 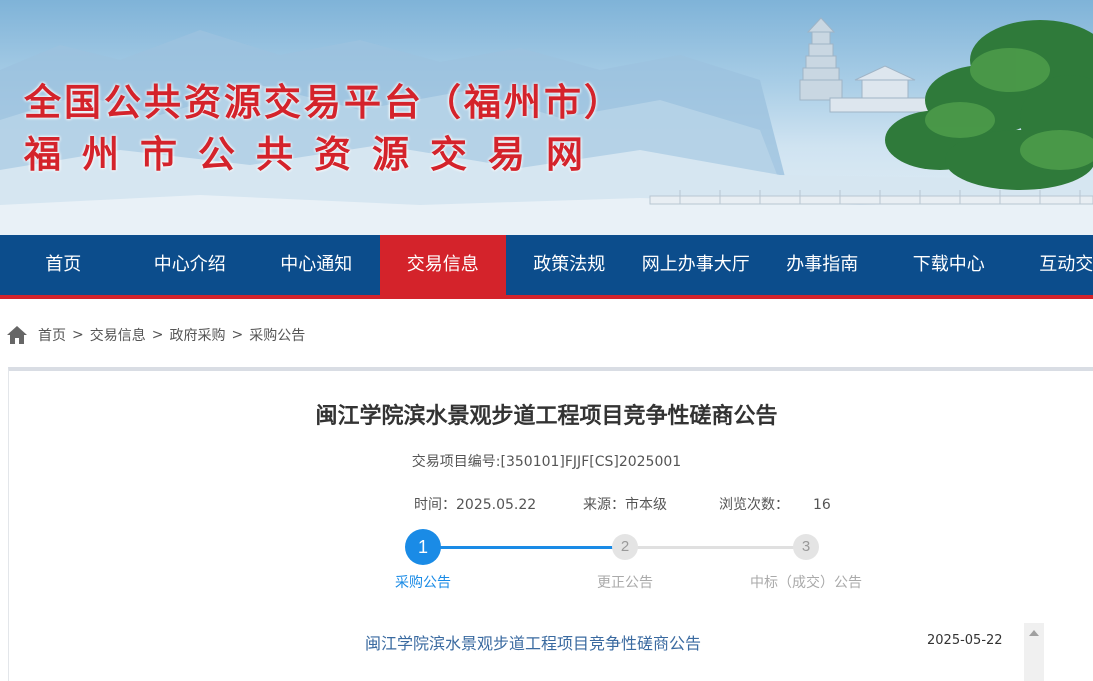 I want to click on project-code: 交易项目编号:[350101]FJJF[CS]2025001, so click(x=546, y=462).